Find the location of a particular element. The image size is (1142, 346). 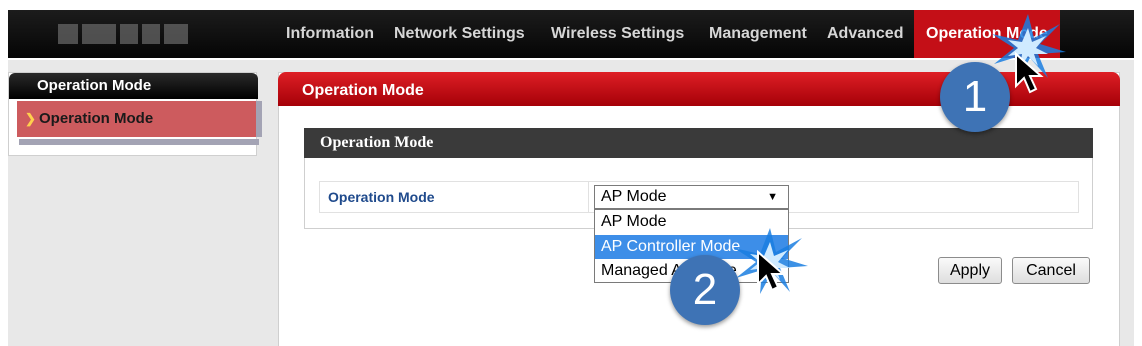

operation-mode-label: Operation Mode is located at coordinates (381, 197).